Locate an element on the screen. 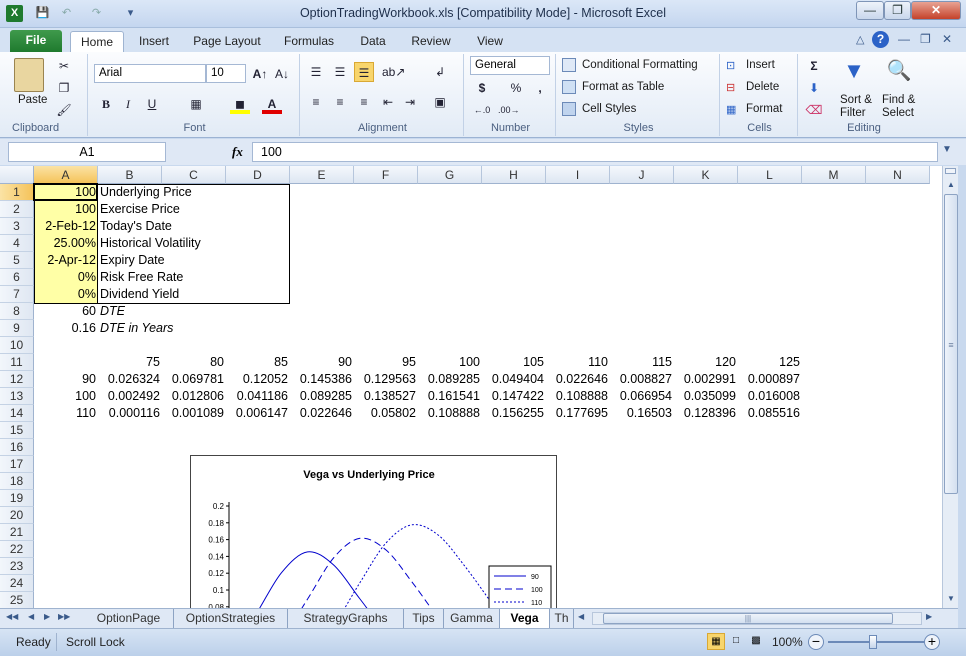 This screenshot has height=656, width=966. cell-a6: 0% is located at coordinates (66, 277).